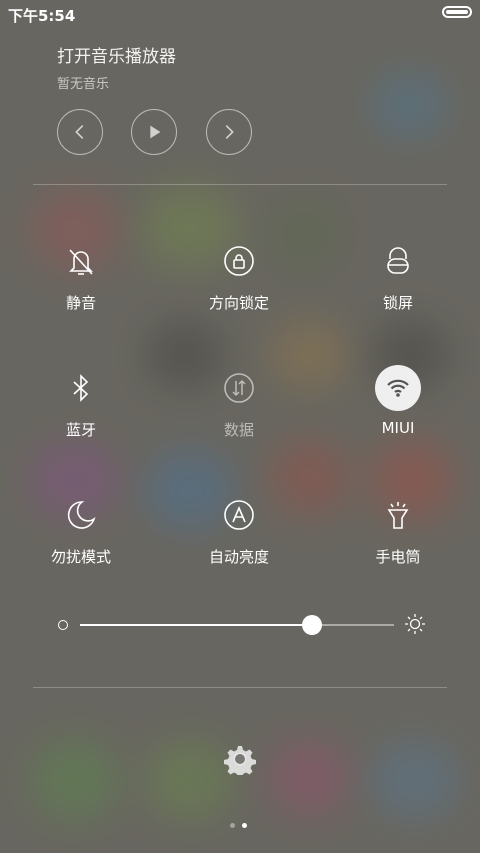 The width and height of the screenshot is (480, 853). What do you see at coordinates (196, 625) in the screenshot?
I see `brightness-fill` at bounding box center [196, 625].